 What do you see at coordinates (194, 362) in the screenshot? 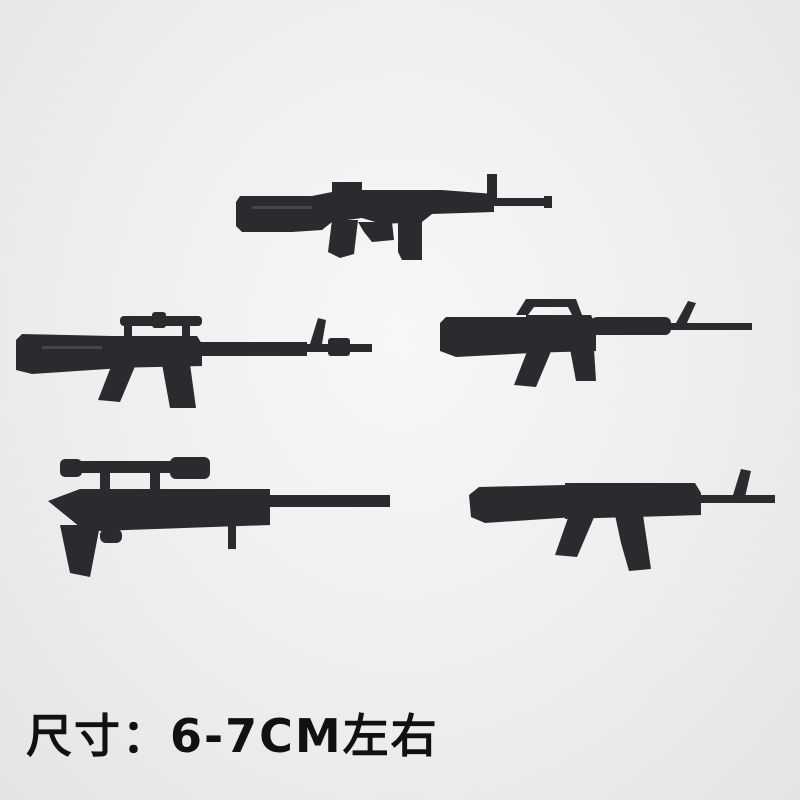
I see `rifle-m16-scoped-icon` at bounding box center [194, 362].